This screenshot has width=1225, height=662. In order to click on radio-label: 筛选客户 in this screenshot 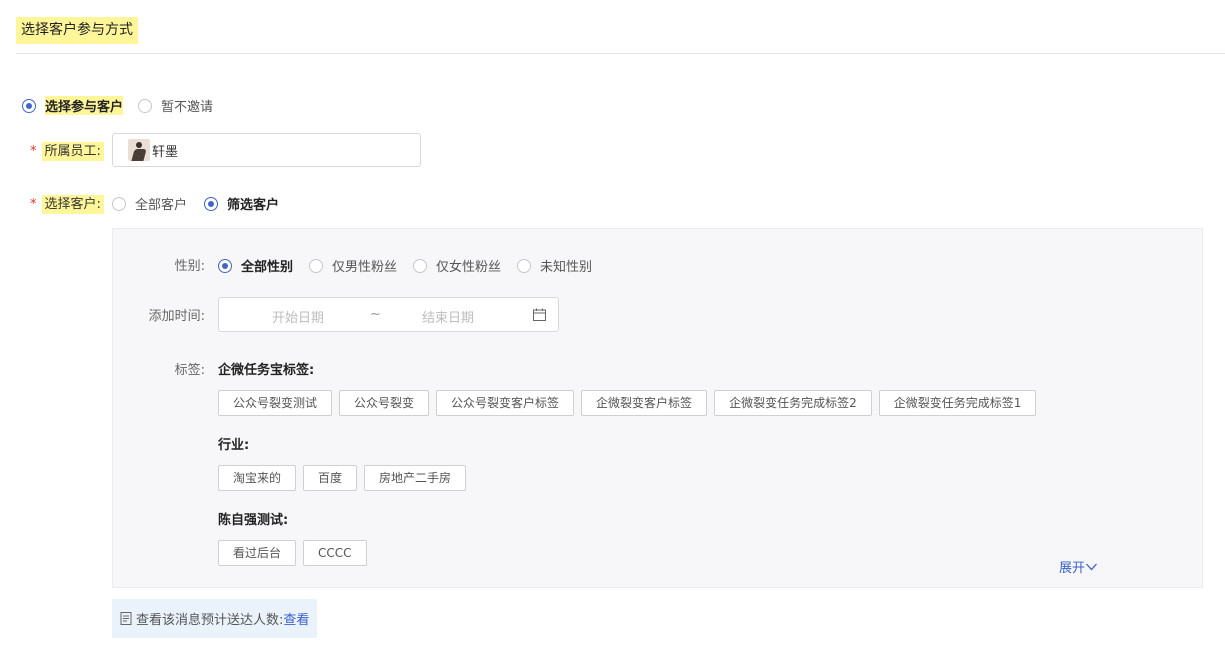, I will do `click(253, 205)`.